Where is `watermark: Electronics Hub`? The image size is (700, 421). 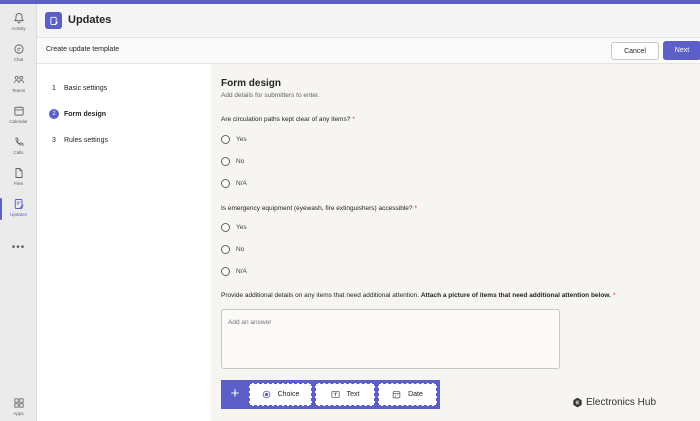
watermark: Electronics Hub is located at coordinates (614, 402).